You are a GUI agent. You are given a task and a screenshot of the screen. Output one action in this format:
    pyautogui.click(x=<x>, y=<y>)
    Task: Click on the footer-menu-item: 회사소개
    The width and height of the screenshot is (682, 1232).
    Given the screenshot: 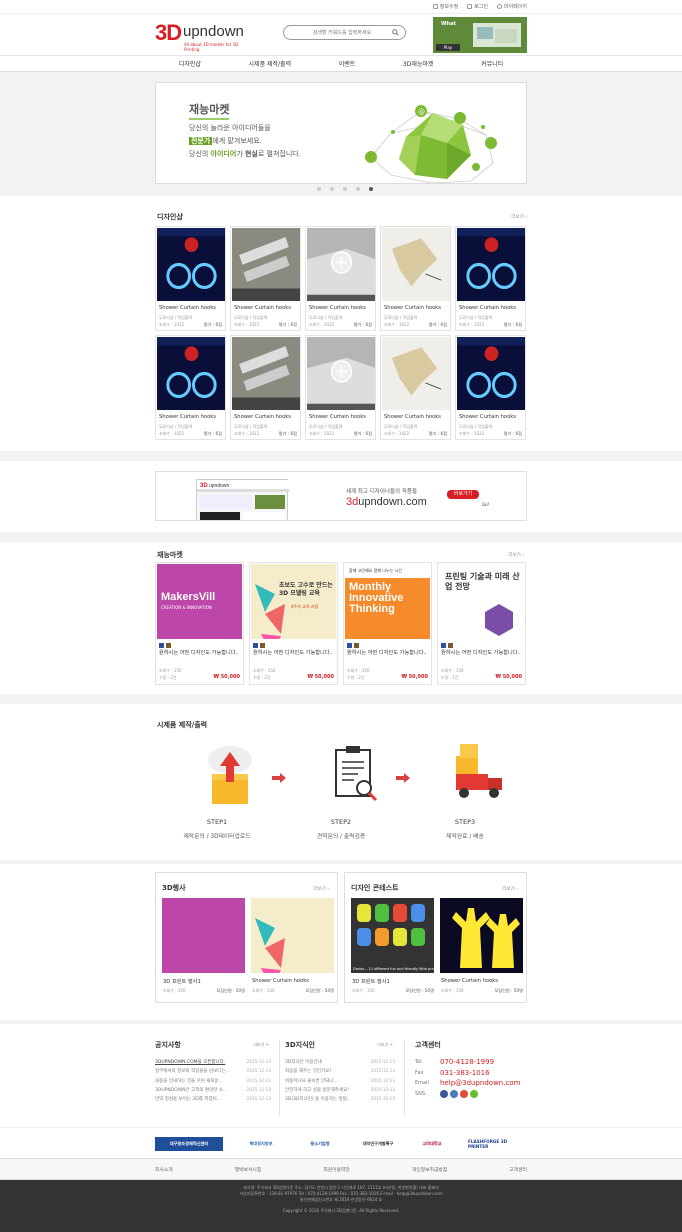 What is the action you would take?
    pyautogui.click(x=164, y=1169)
    